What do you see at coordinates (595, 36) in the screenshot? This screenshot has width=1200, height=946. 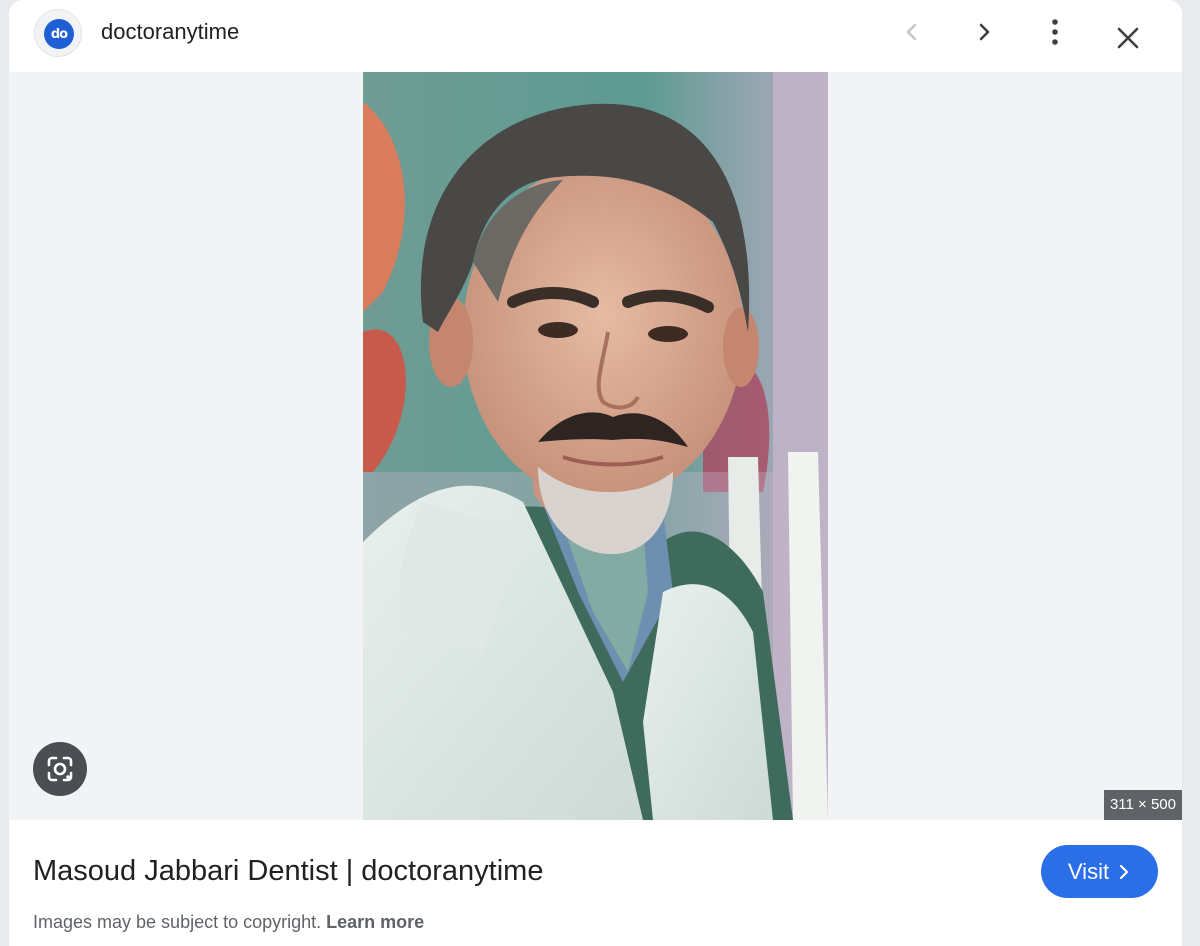 I see `preview-header: do doctoranytime` at bounding box center [595, 36].